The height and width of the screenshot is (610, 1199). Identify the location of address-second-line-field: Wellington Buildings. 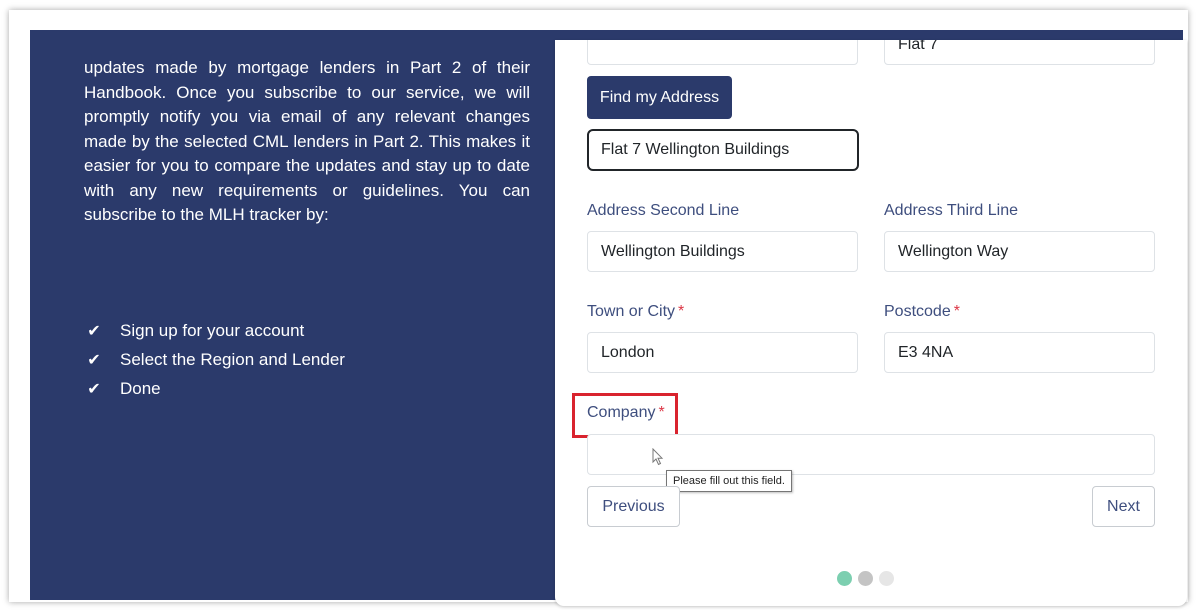
(722, 251).